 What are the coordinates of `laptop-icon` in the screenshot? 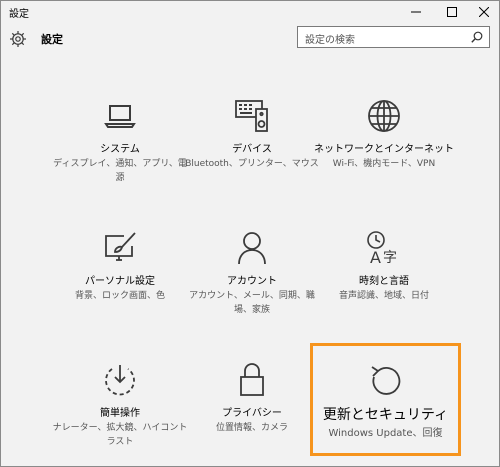 It's located at (120, 116).